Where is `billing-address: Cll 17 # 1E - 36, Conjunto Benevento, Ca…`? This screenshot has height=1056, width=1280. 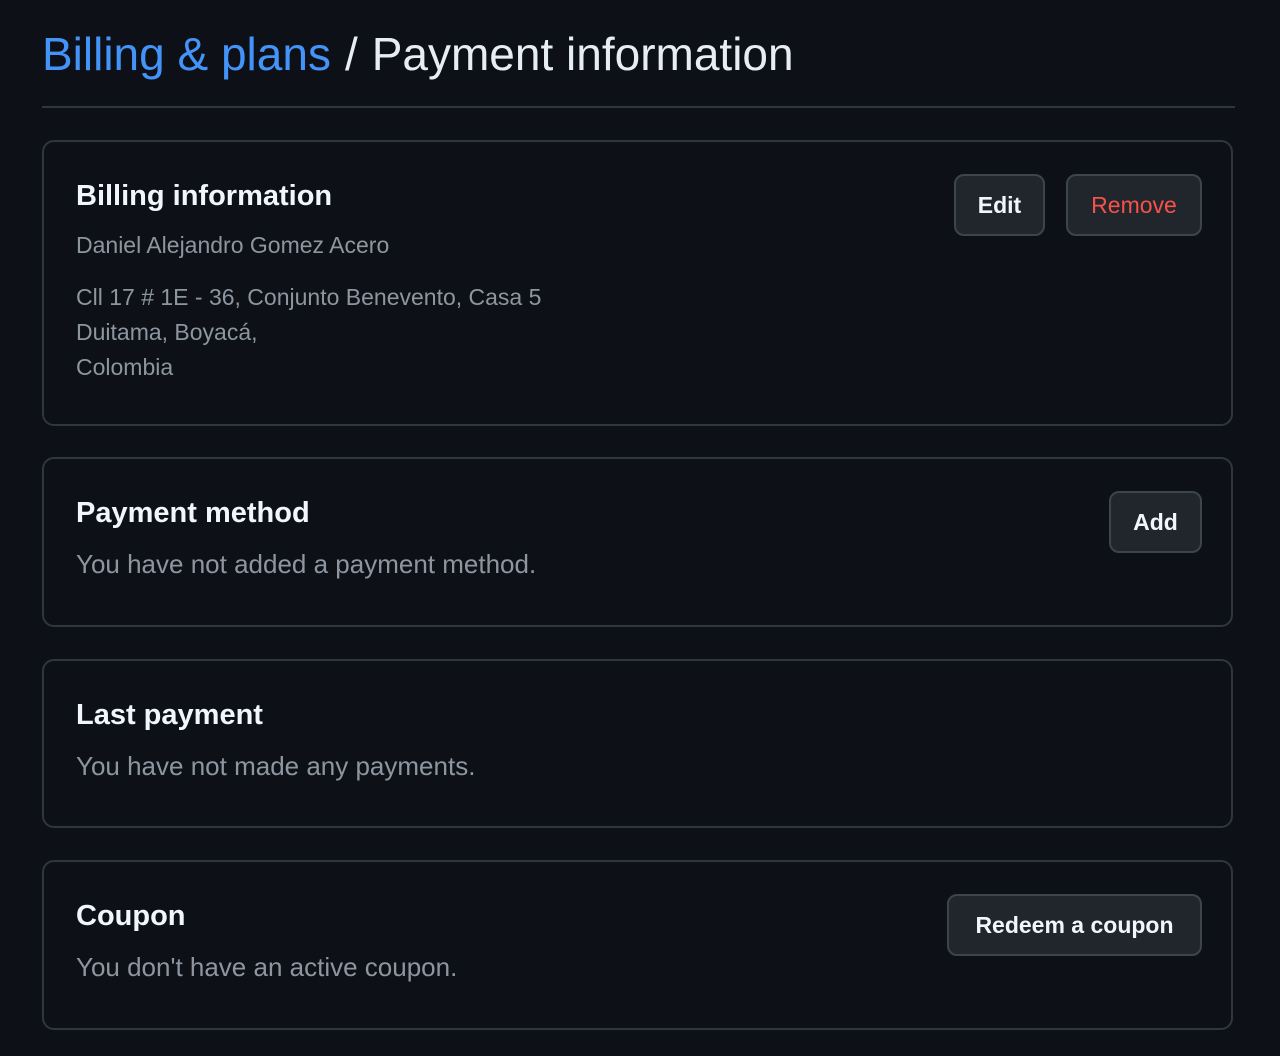
billing-address: Cll 17 # 1E - 36, Conjunto Benevento, Ca… is located at coordinates (308, 332).